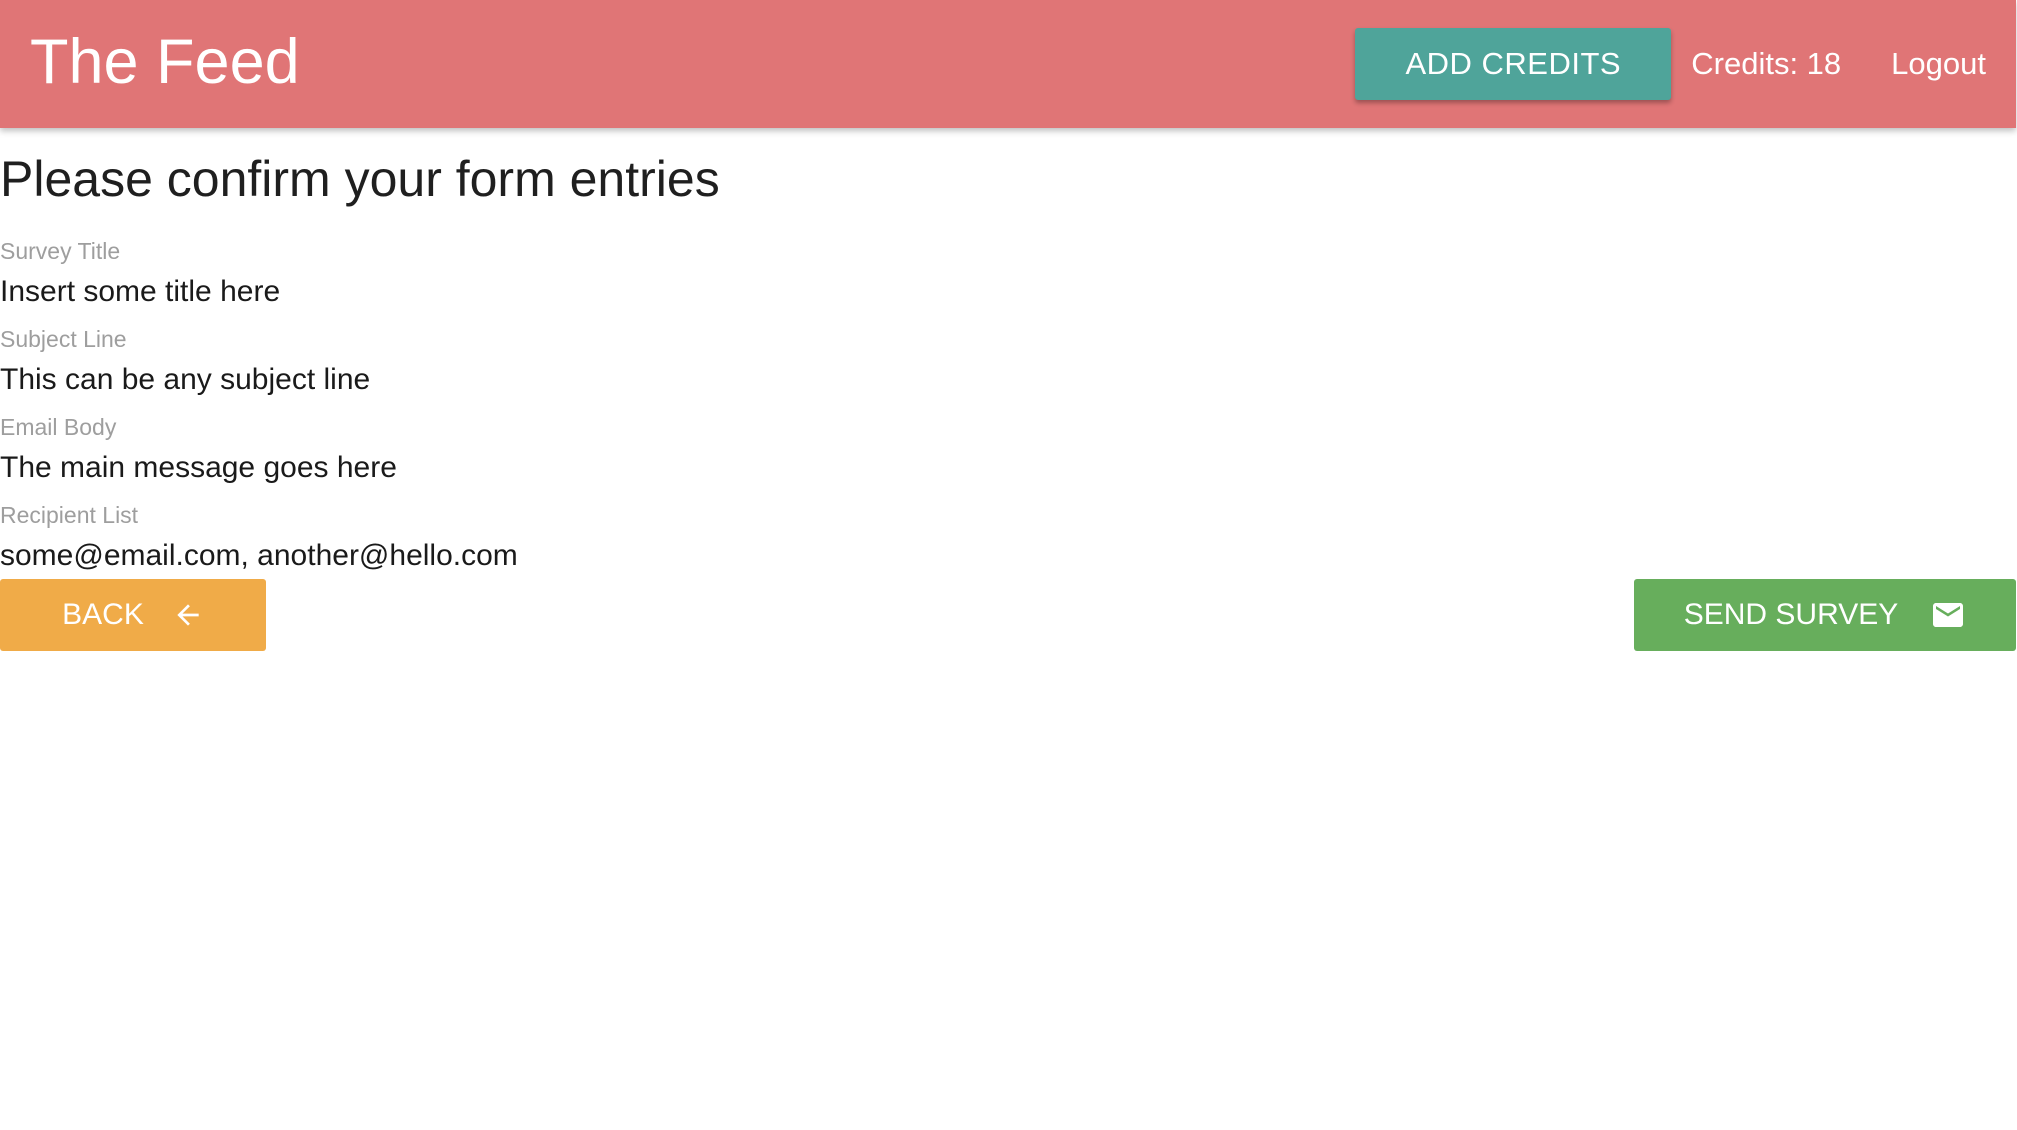 This screenshot has height=1130, width=2017. Describe the element at coordinates (60, 251) in the screenshot. I see `survey-title-label: Survey Title` at that location.